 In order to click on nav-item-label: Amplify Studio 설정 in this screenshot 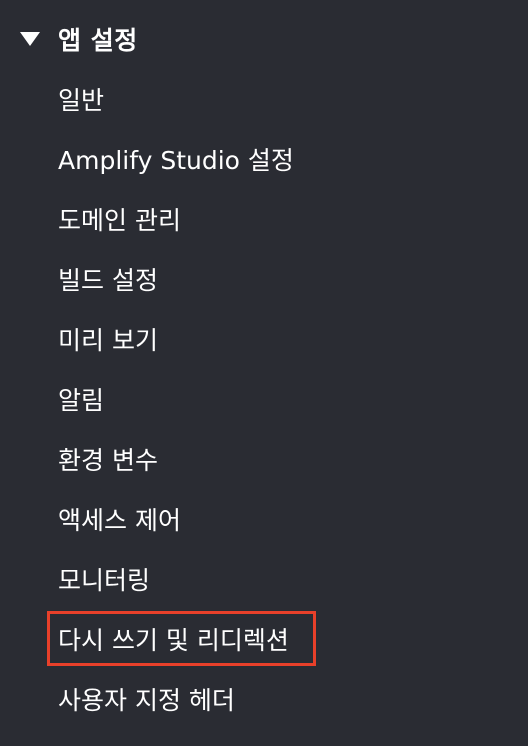, I will do `click(176, 160)`.